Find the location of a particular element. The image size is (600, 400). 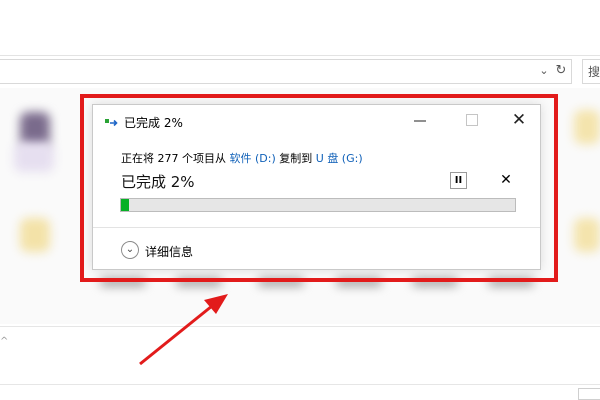

chevron-down-icon: ⌄ is located at coordinates (544, 71).